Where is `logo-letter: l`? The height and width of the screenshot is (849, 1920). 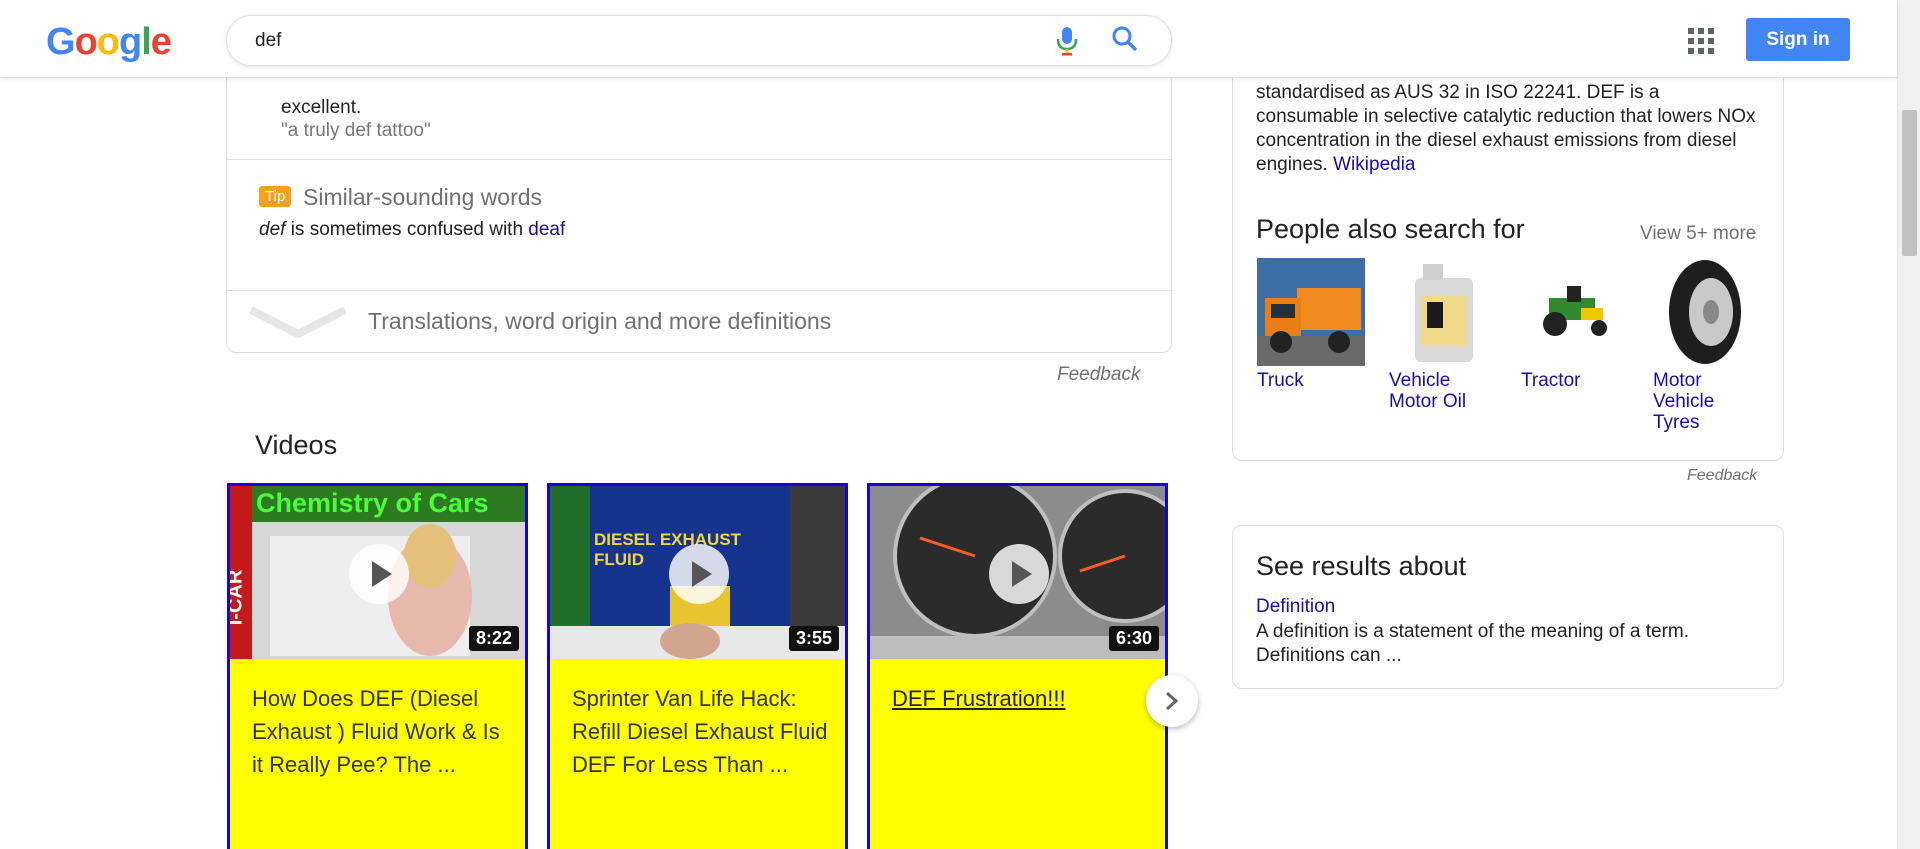 logo-letter: l is located at coordinates (146, 42).